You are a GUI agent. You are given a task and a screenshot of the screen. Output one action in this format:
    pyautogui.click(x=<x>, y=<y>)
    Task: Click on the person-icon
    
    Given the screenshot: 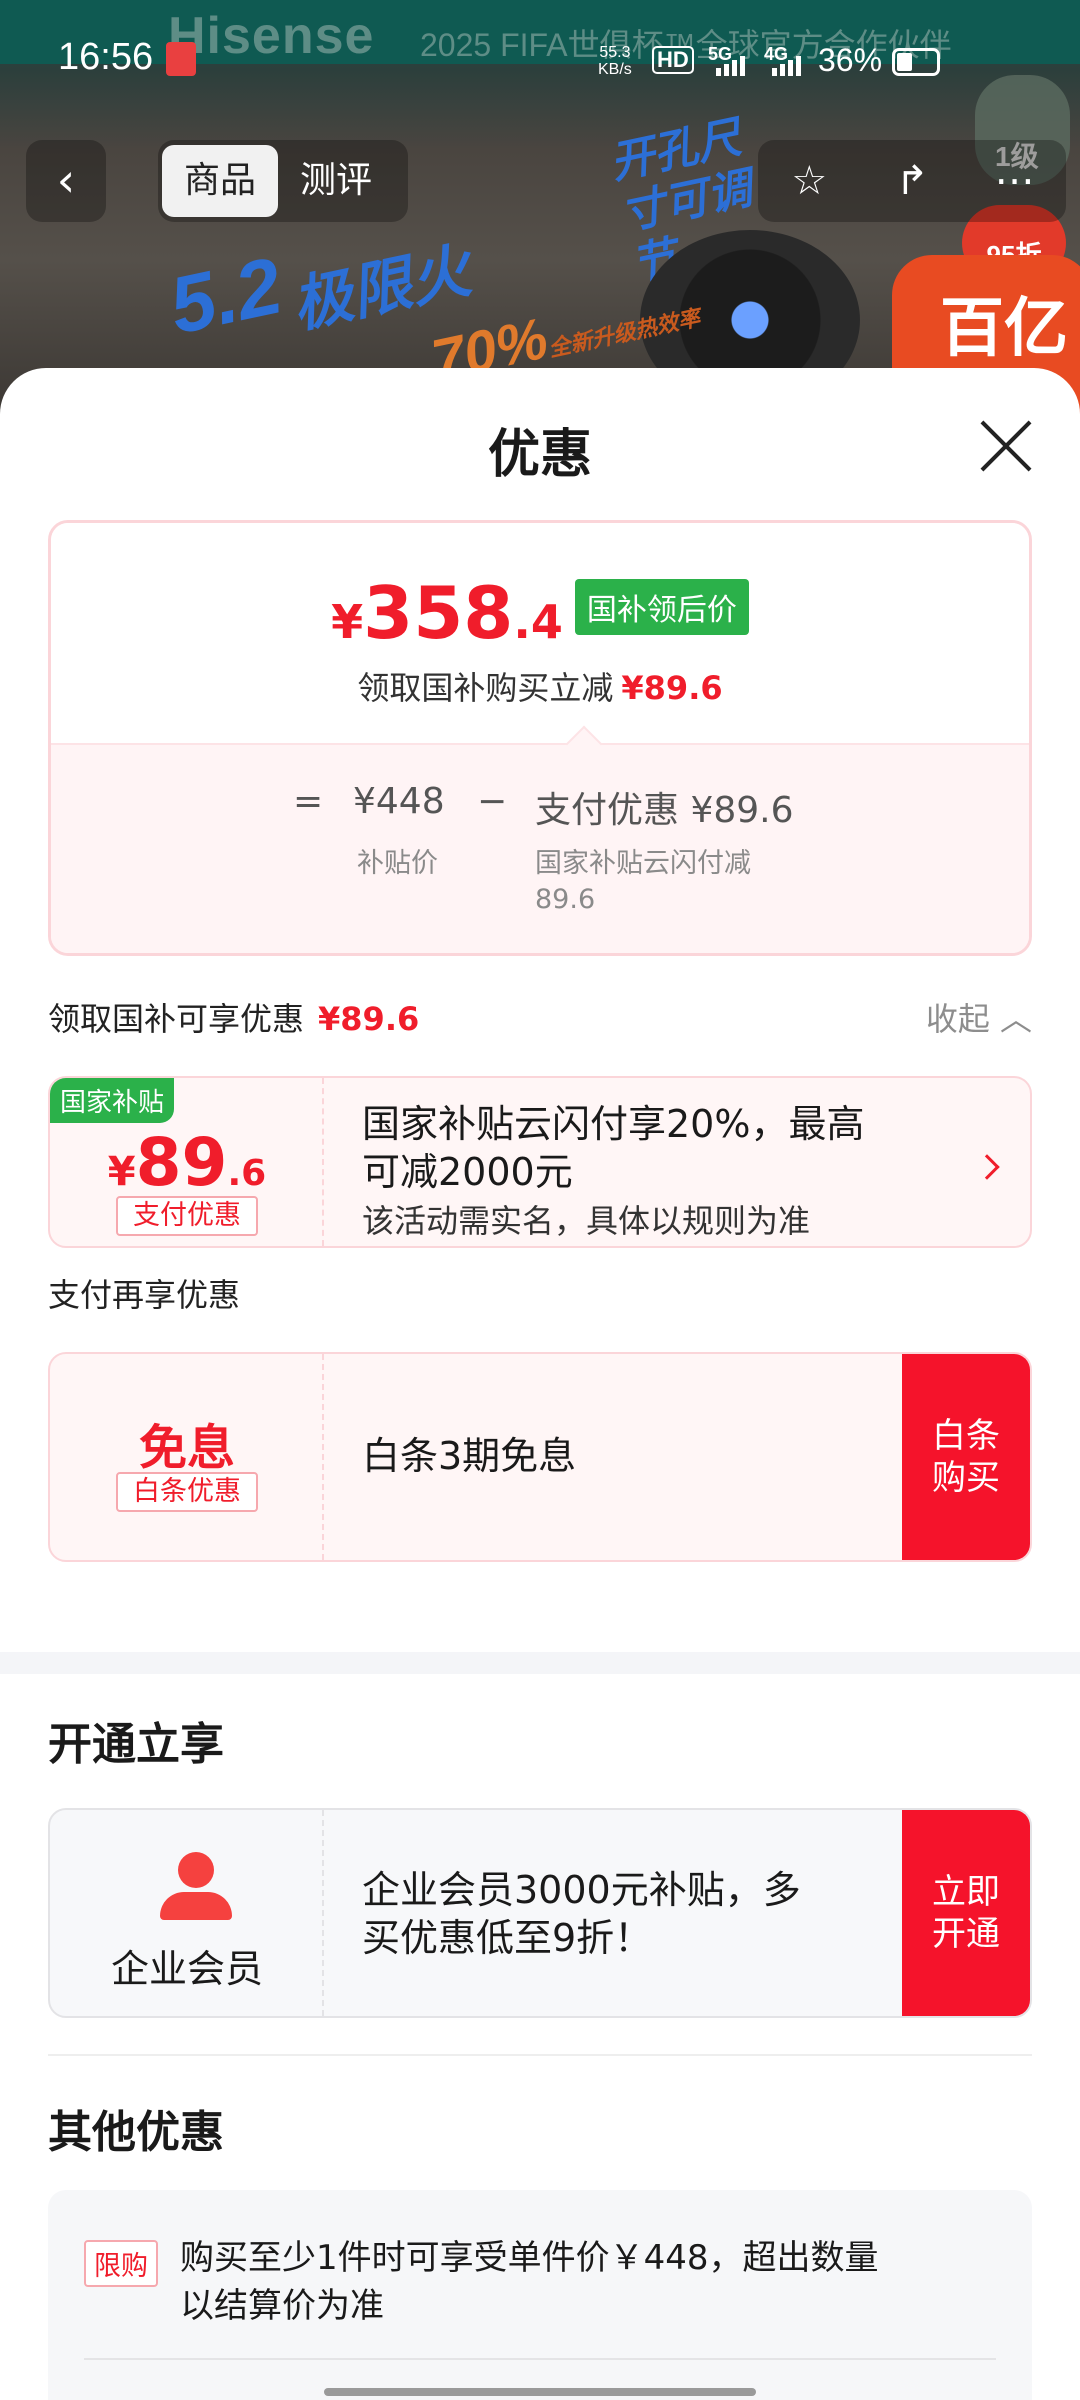 What is the action you would take?
    pyautogui.click(x=196, y=1886)
    